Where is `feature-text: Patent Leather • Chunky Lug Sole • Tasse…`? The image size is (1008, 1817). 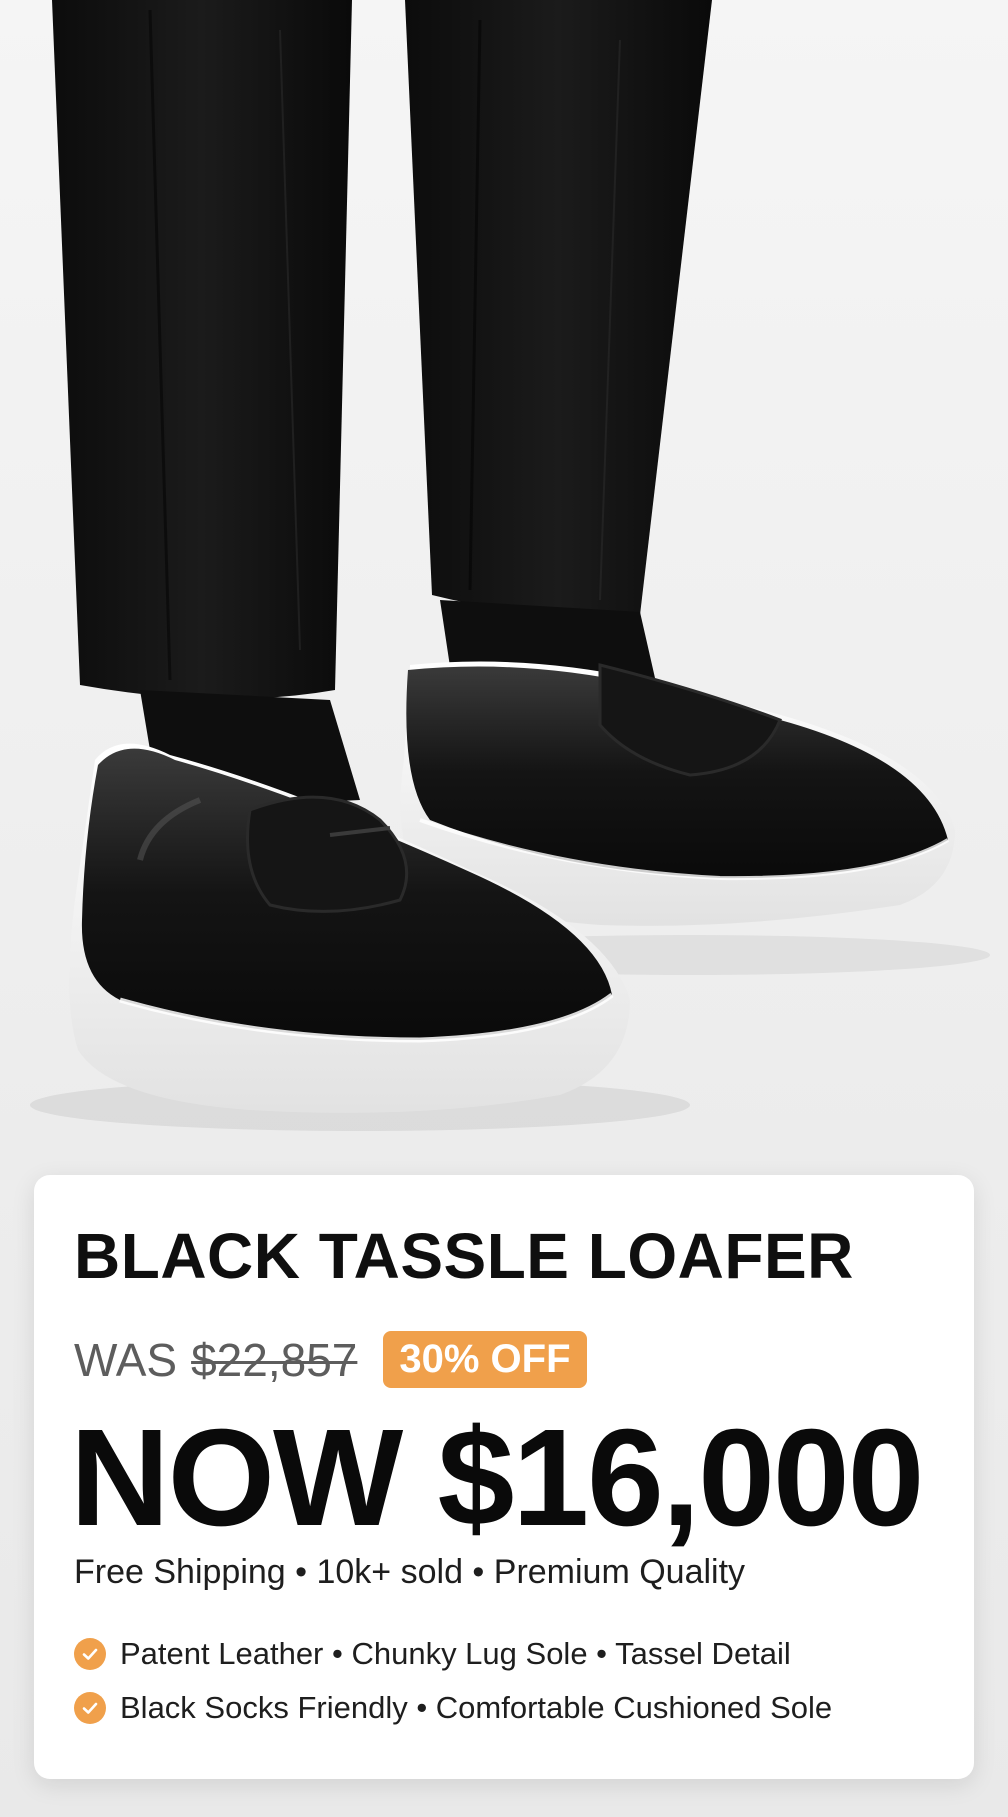
feature-text: Patent Leather • Chunky Lug Sole • Tasse… is located at coordinates (455, 1653).